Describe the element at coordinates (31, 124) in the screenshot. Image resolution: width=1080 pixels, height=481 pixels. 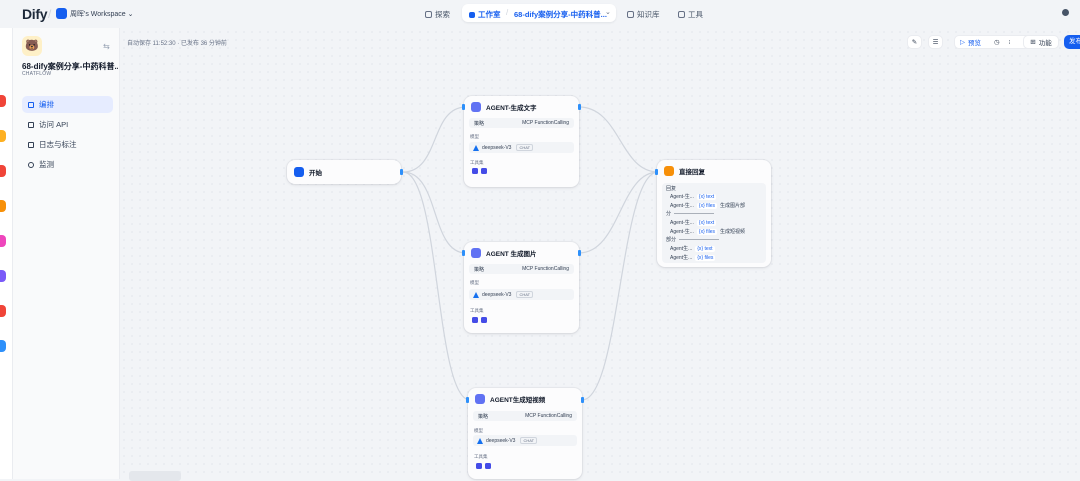
I see `terminal-icon` at that location.